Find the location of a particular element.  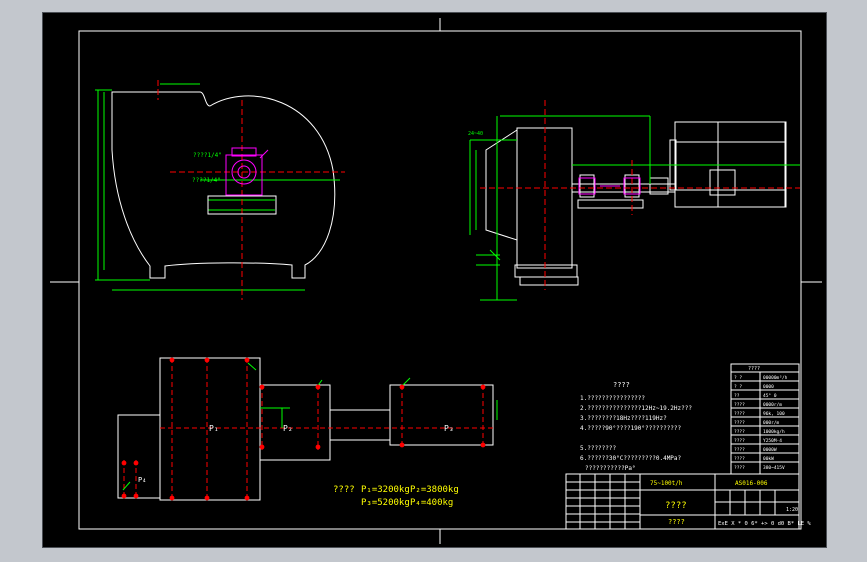

plan-centerlines is located at coordinates (309, 429).